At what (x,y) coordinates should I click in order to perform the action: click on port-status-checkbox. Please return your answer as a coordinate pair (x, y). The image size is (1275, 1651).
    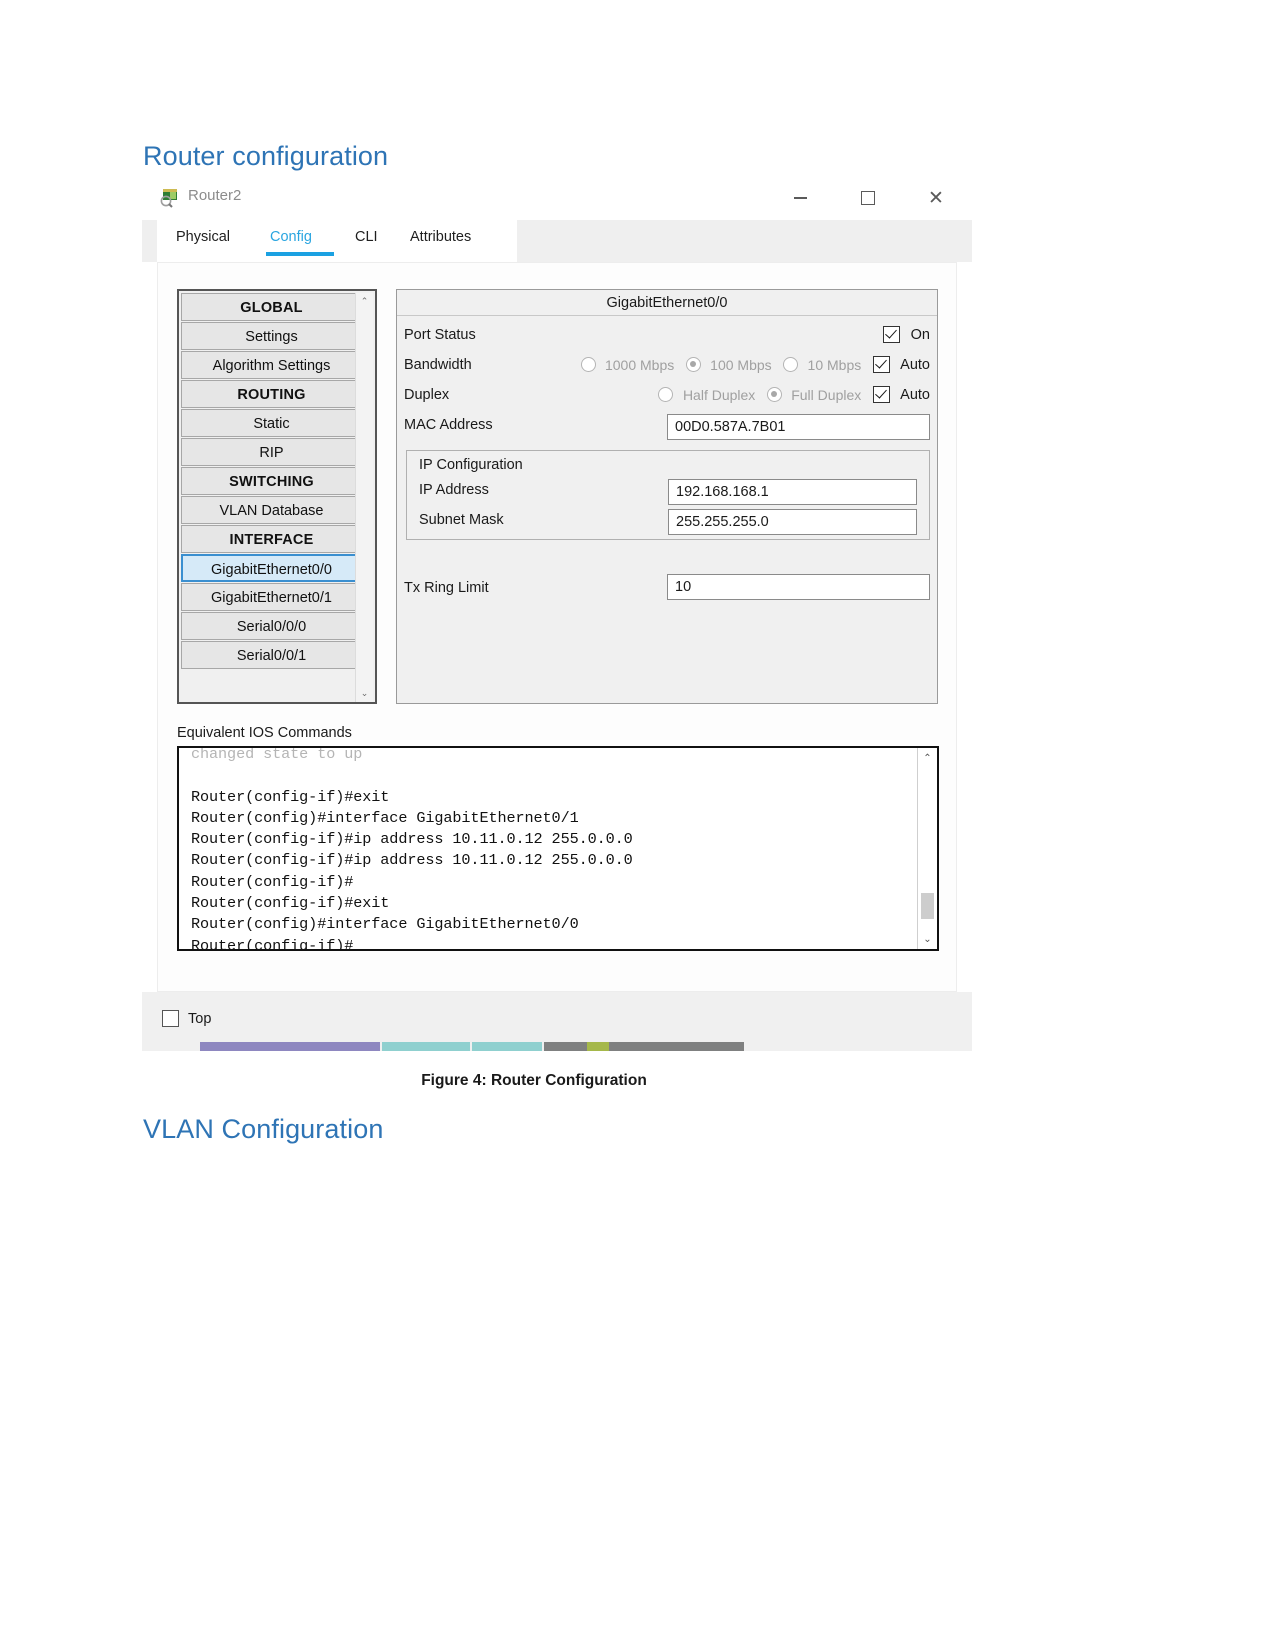
    Looking at the image, I should click on (892, 335).